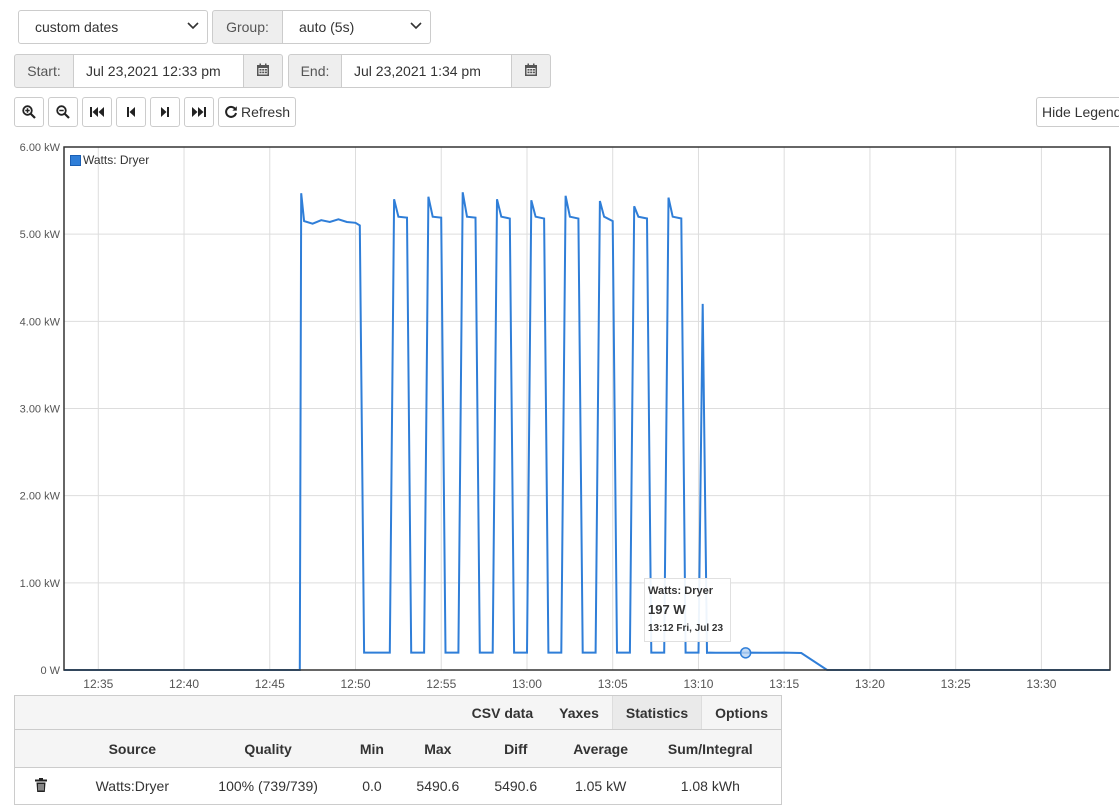  I want to click on end-calendar-button, so click(531, 71).